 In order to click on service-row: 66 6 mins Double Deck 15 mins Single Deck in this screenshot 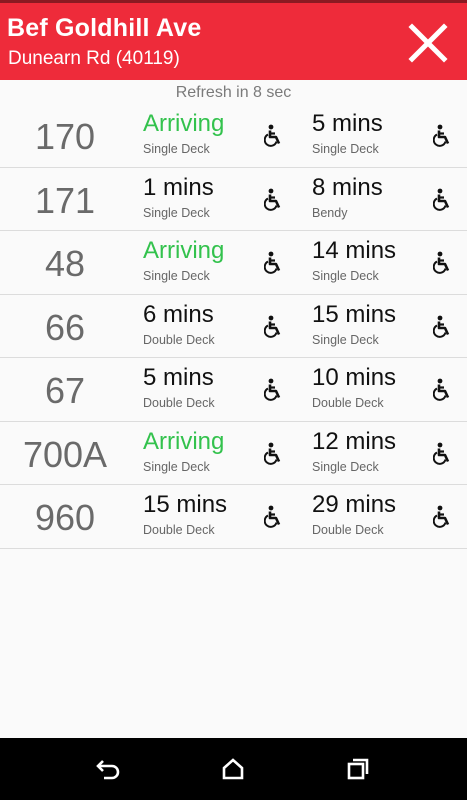, I will do `click(233, 326)`.